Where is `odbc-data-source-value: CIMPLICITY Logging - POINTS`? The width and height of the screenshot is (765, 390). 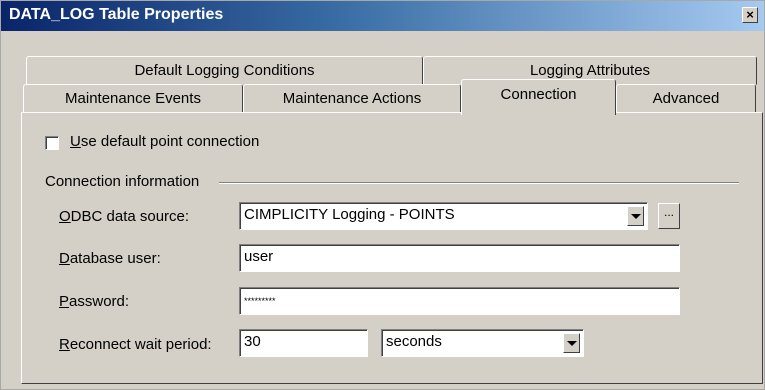
odbc-data-source-value: CIMPLICITY Logging - POINTS is located at coordinates (349, 214).